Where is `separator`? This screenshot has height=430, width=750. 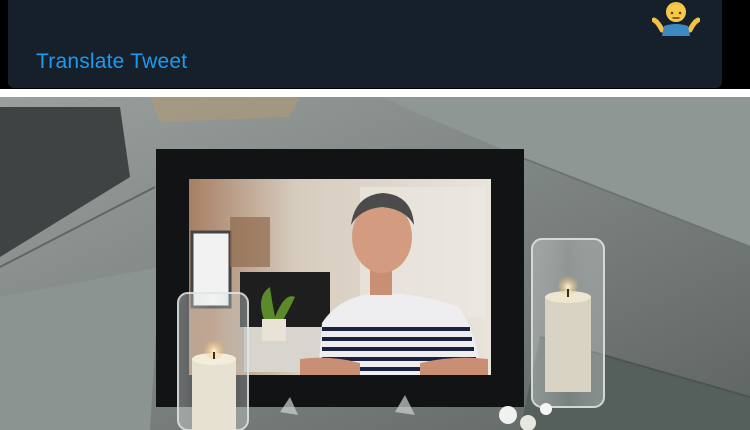
separator is located at coordinates (375, 93).